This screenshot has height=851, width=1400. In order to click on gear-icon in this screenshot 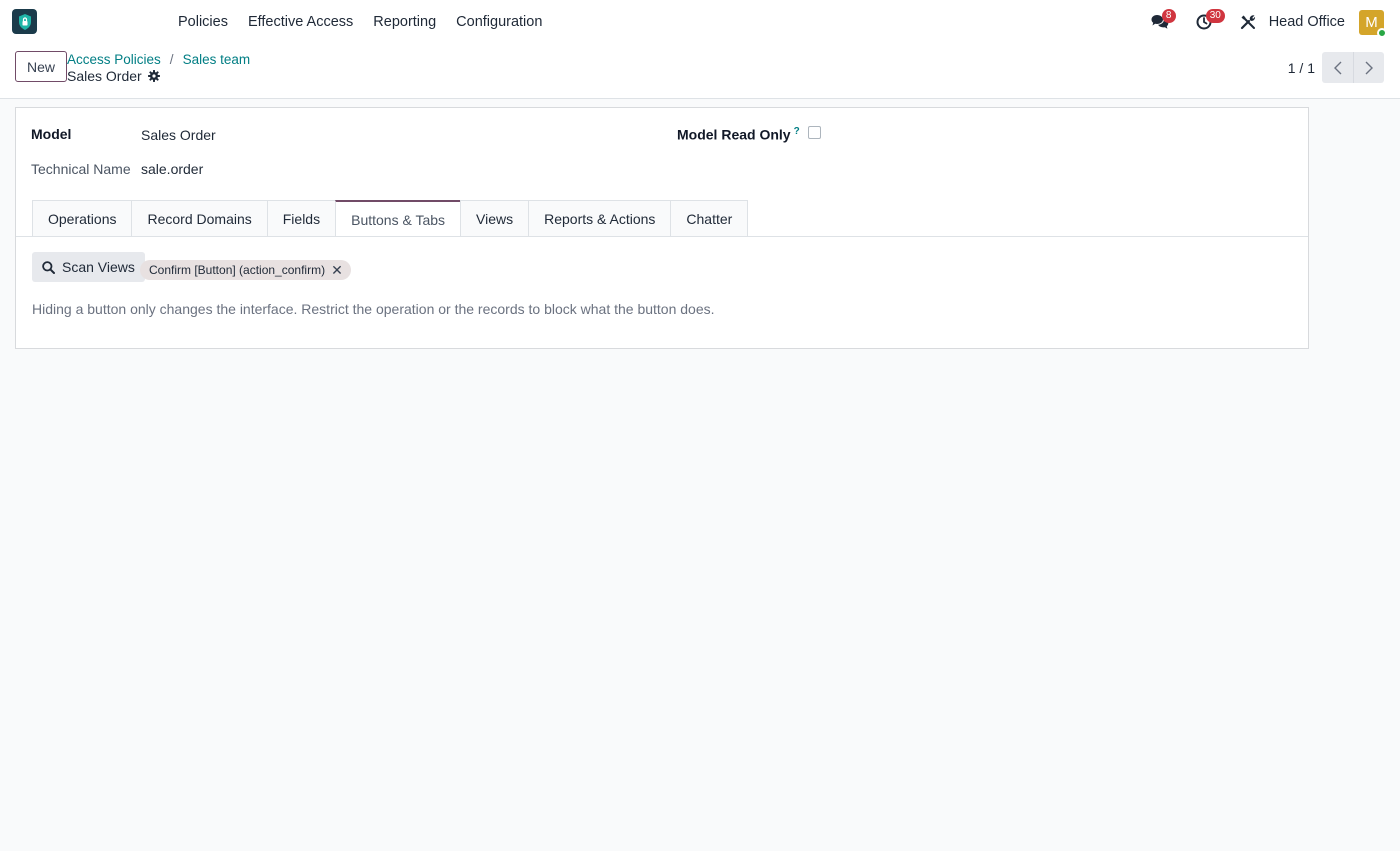, I will do `click(153, 76)`.